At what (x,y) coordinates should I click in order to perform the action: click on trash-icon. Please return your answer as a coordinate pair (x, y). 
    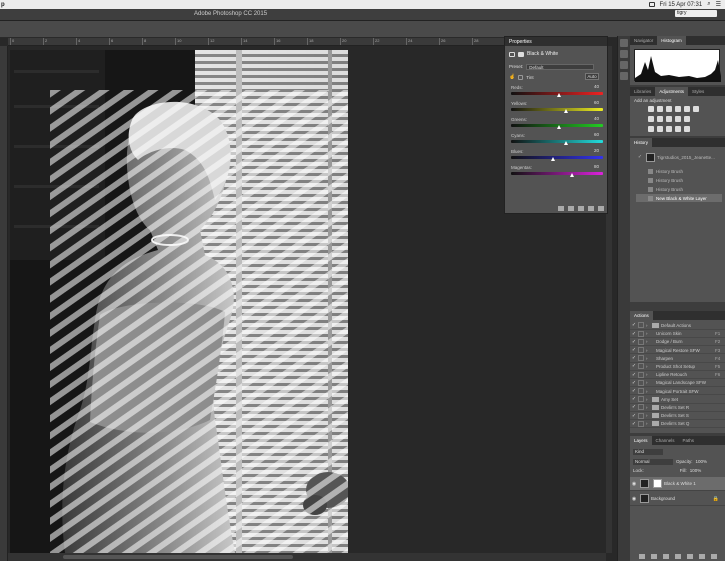
    Looking at the image, I should click on (601, 208).